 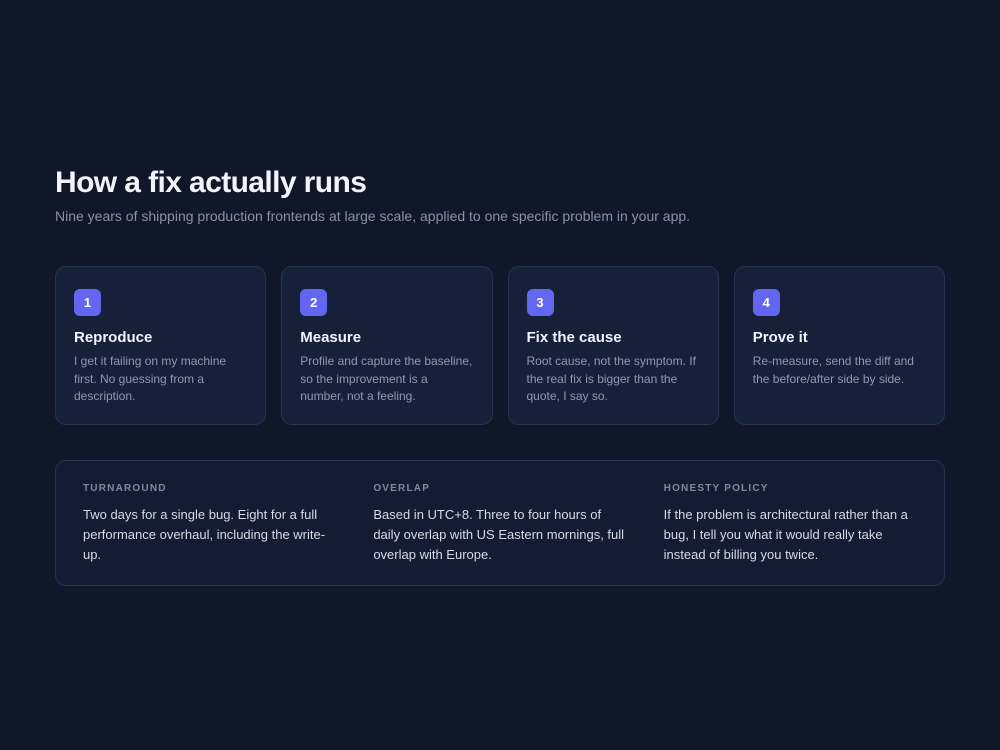 What do you see at coordinates (766, 302) in the screenshot?
I see `step-number-badge: 4` at bounding box center [766, 302].